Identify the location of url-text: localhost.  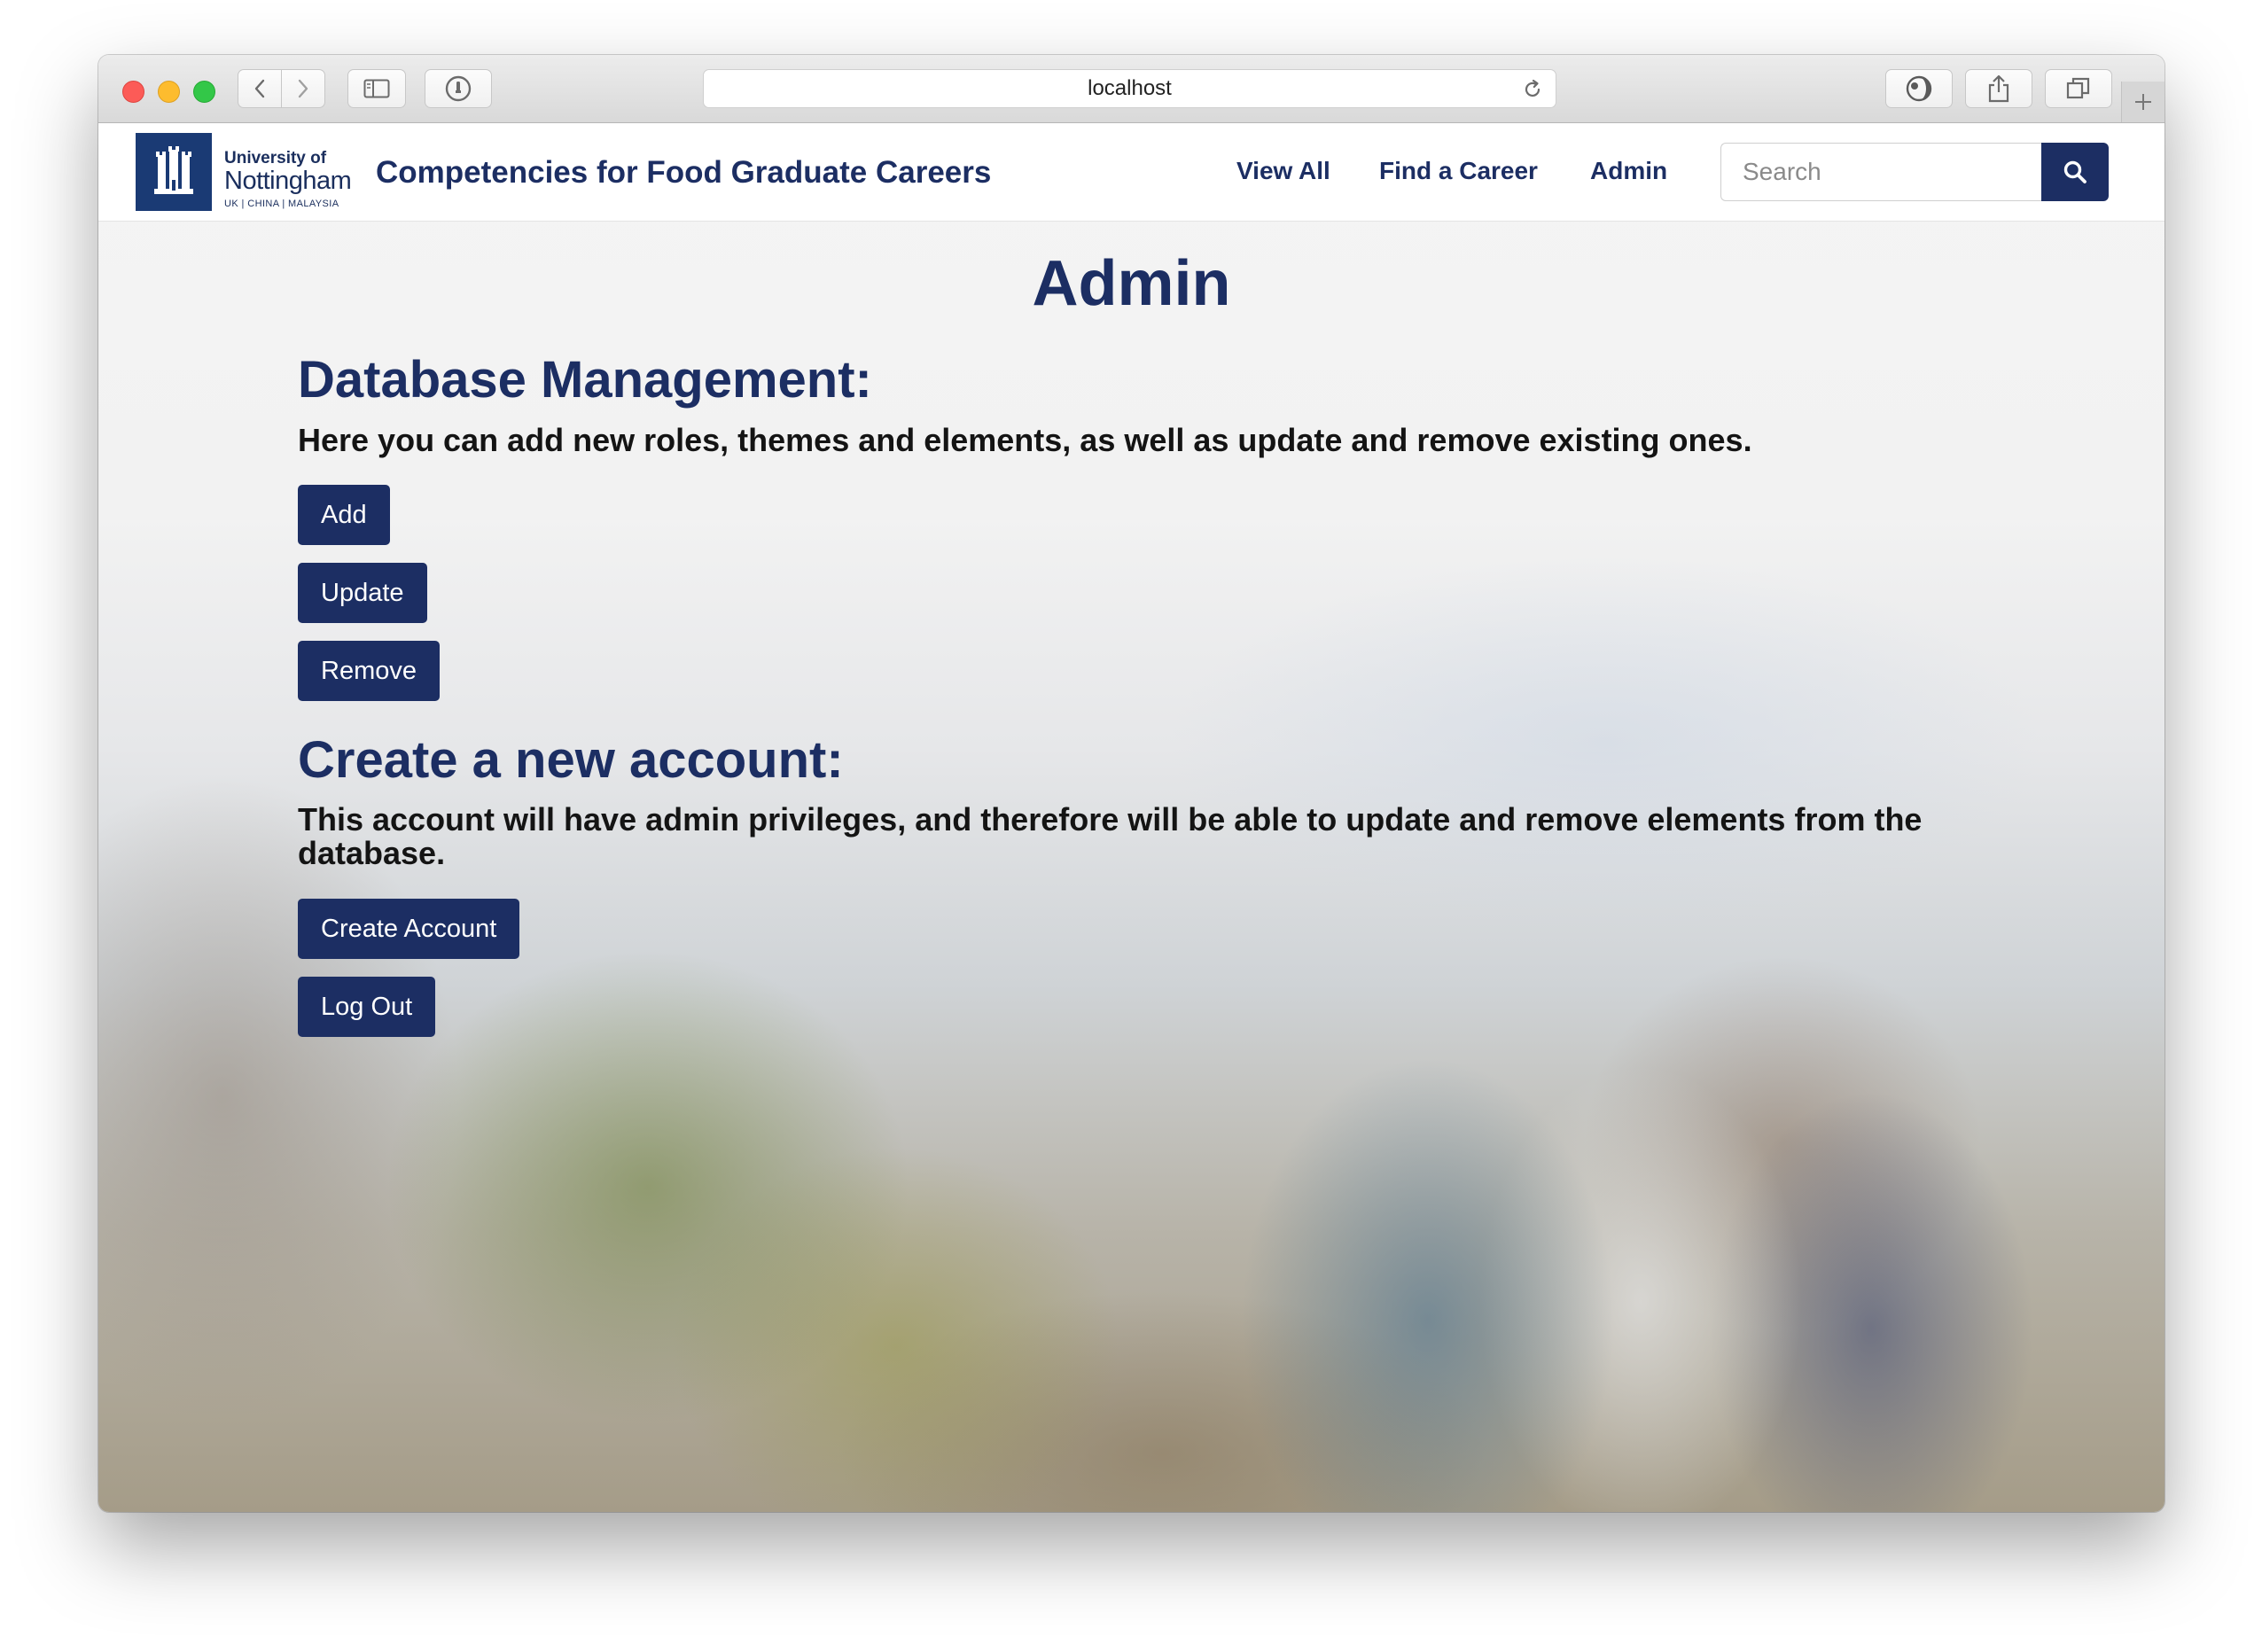
(1130, 88).